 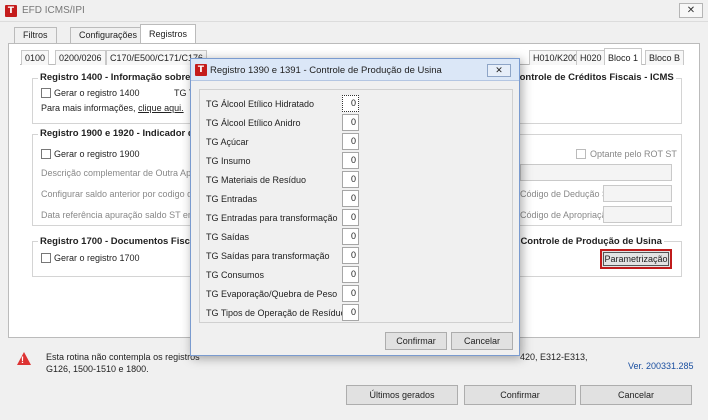 I want to click on codigo-apropriacao-field, so click(x=637, y=214).